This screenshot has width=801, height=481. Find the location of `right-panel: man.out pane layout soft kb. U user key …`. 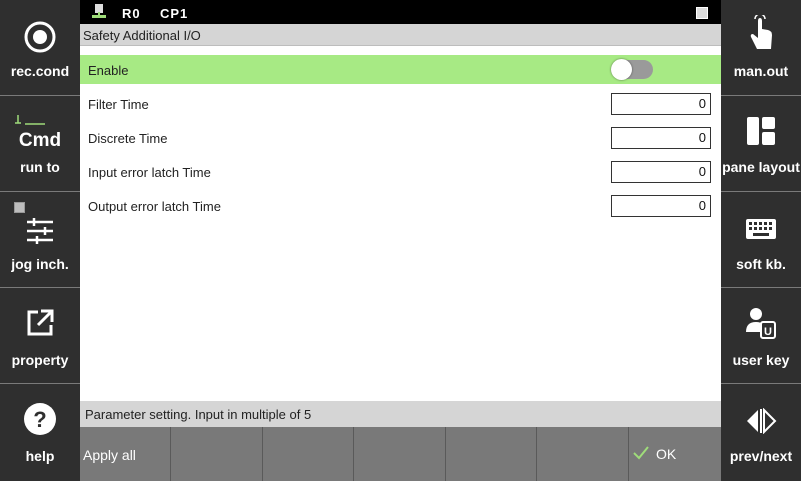

right-panel: man.out pane layout soft kb. U user key … is located at coordinates (761, 240).